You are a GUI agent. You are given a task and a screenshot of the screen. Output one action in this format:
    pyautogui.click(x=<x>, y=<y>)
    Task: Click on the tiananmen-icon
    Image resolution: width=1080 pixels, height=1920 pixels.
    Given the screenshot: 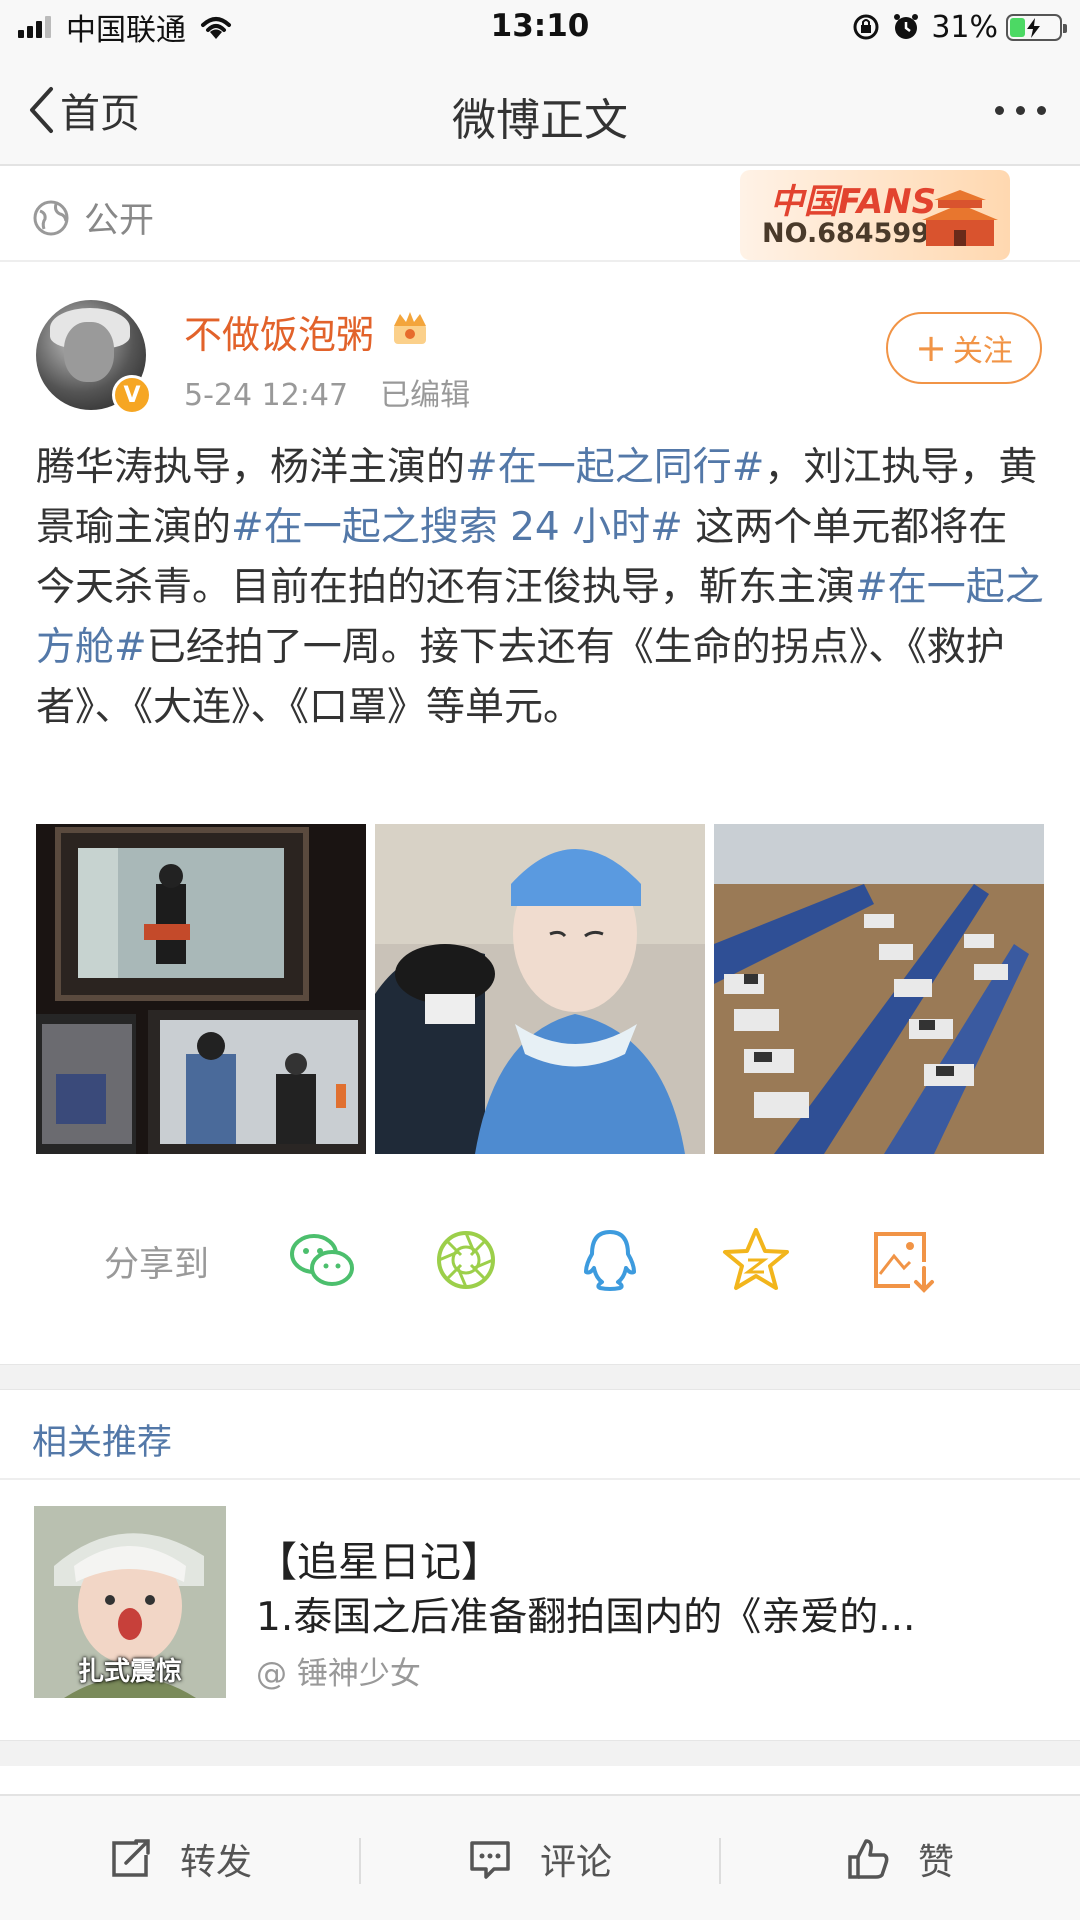 What is the action you would take?
    pyautogui.click(x=960, y=218)
    